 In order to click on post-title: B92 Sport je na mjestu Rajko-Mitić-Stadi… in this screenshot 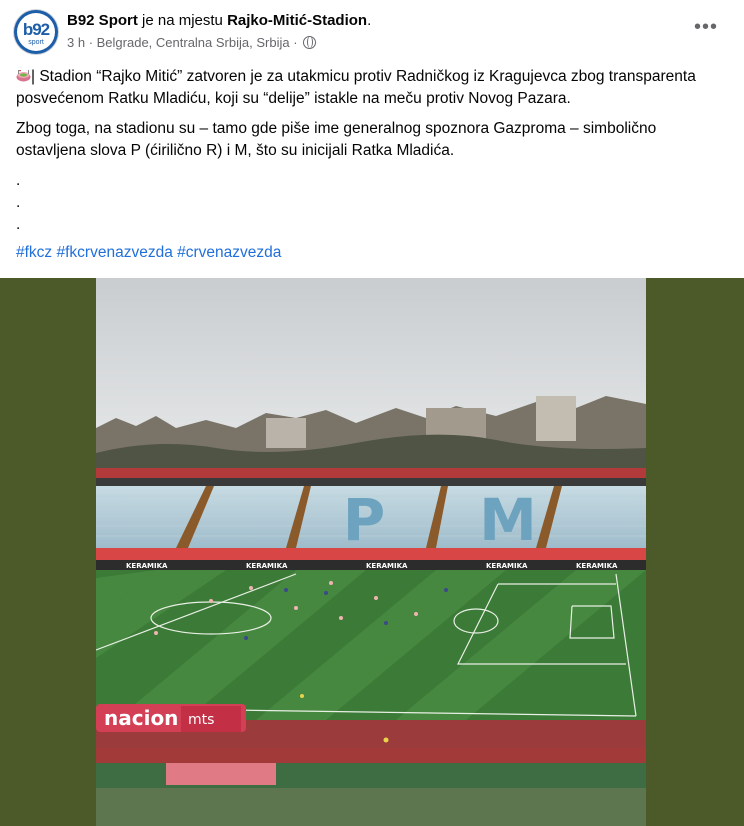, I will do `click(219, 20)`.